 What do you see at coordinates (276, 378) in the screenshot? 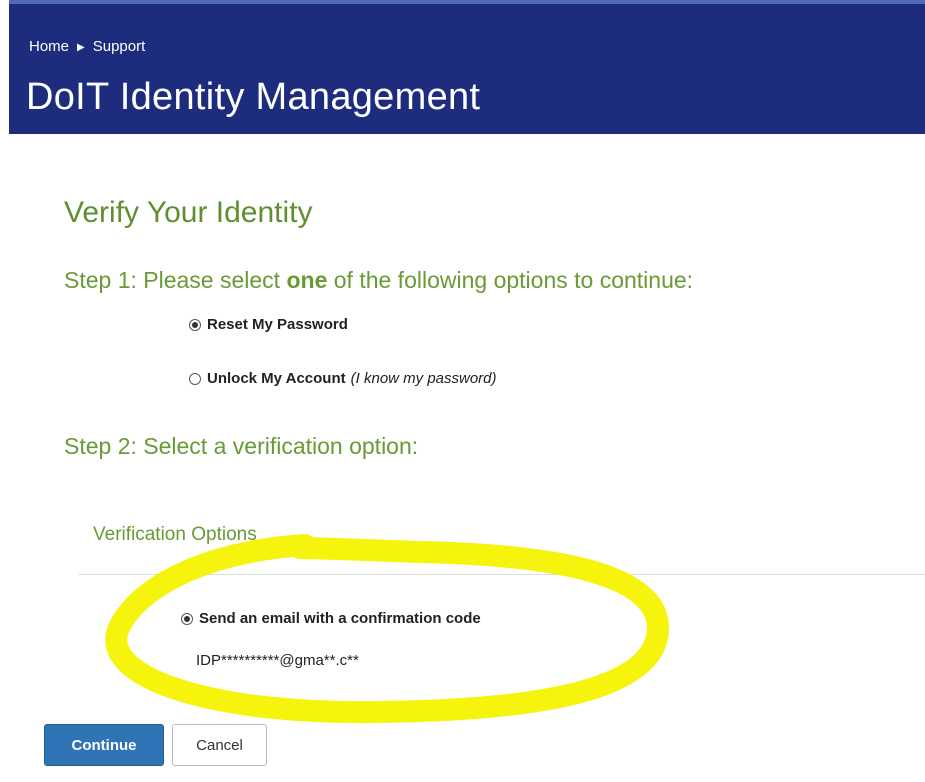
I see `unlock-account-label: Unlock My Account` at bounding box center [276, 378].